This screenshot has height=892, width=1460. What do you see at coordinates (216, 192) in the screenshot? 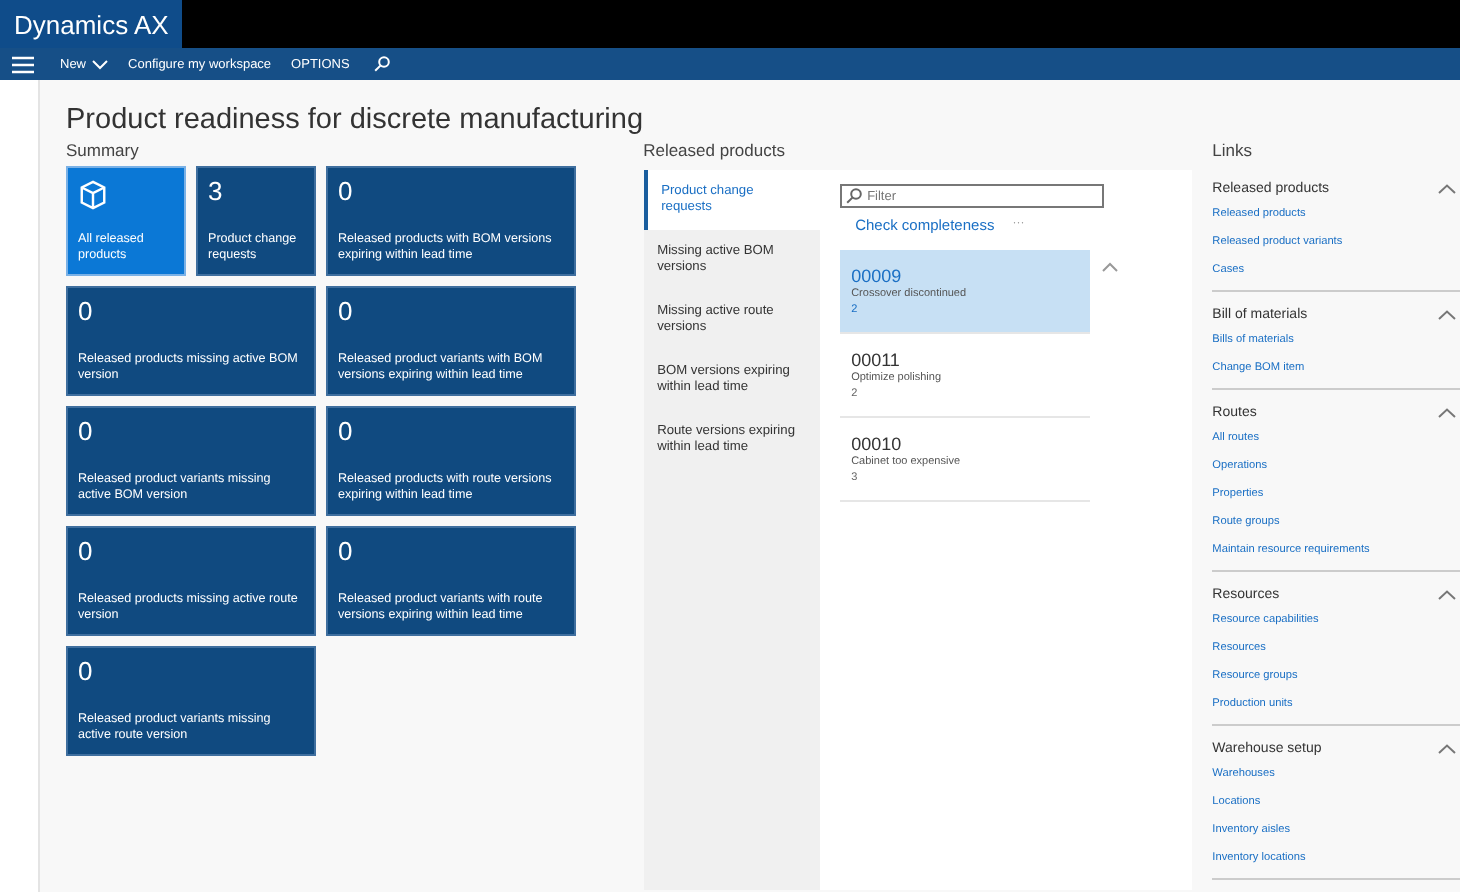
I see `tile-count: 3` at bounding box center [216, 192].